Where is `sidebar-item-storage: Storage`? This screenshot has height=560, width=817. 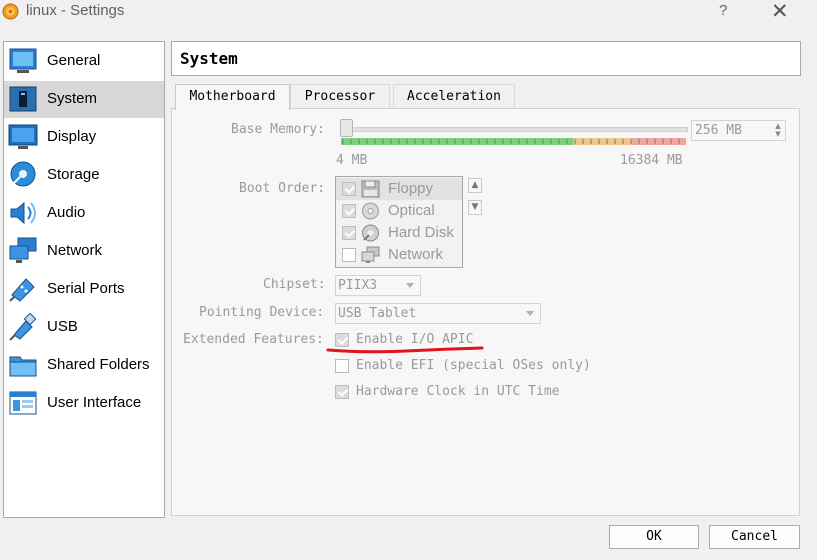 sidebar-item-storage: Storage is located at coordinates (84, 175).